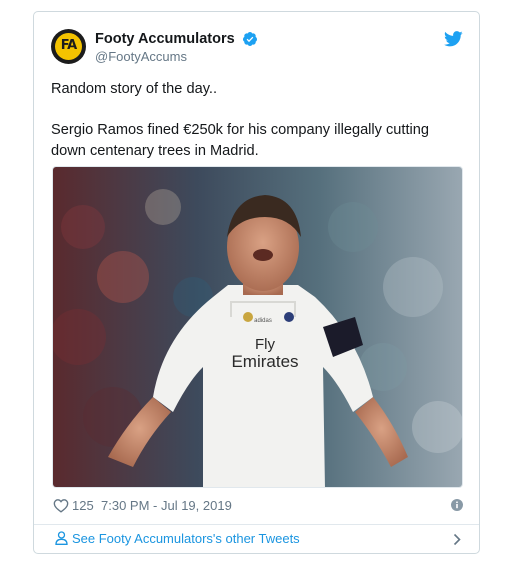  What do you see at coordinates (83, 505) in the screenshot?
I see `like-count: 125` at bounding box center [83, 505].